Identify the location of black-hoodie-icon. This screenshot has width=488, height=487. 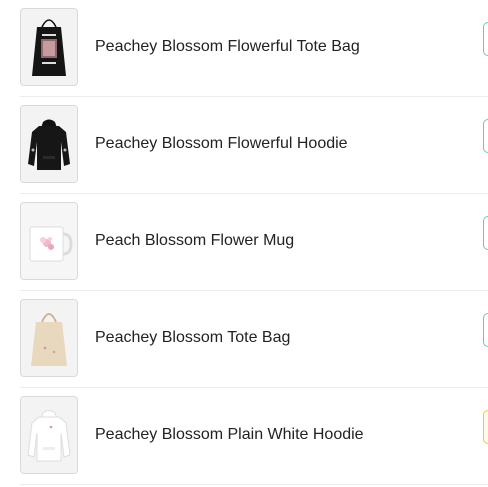
(49, 144).